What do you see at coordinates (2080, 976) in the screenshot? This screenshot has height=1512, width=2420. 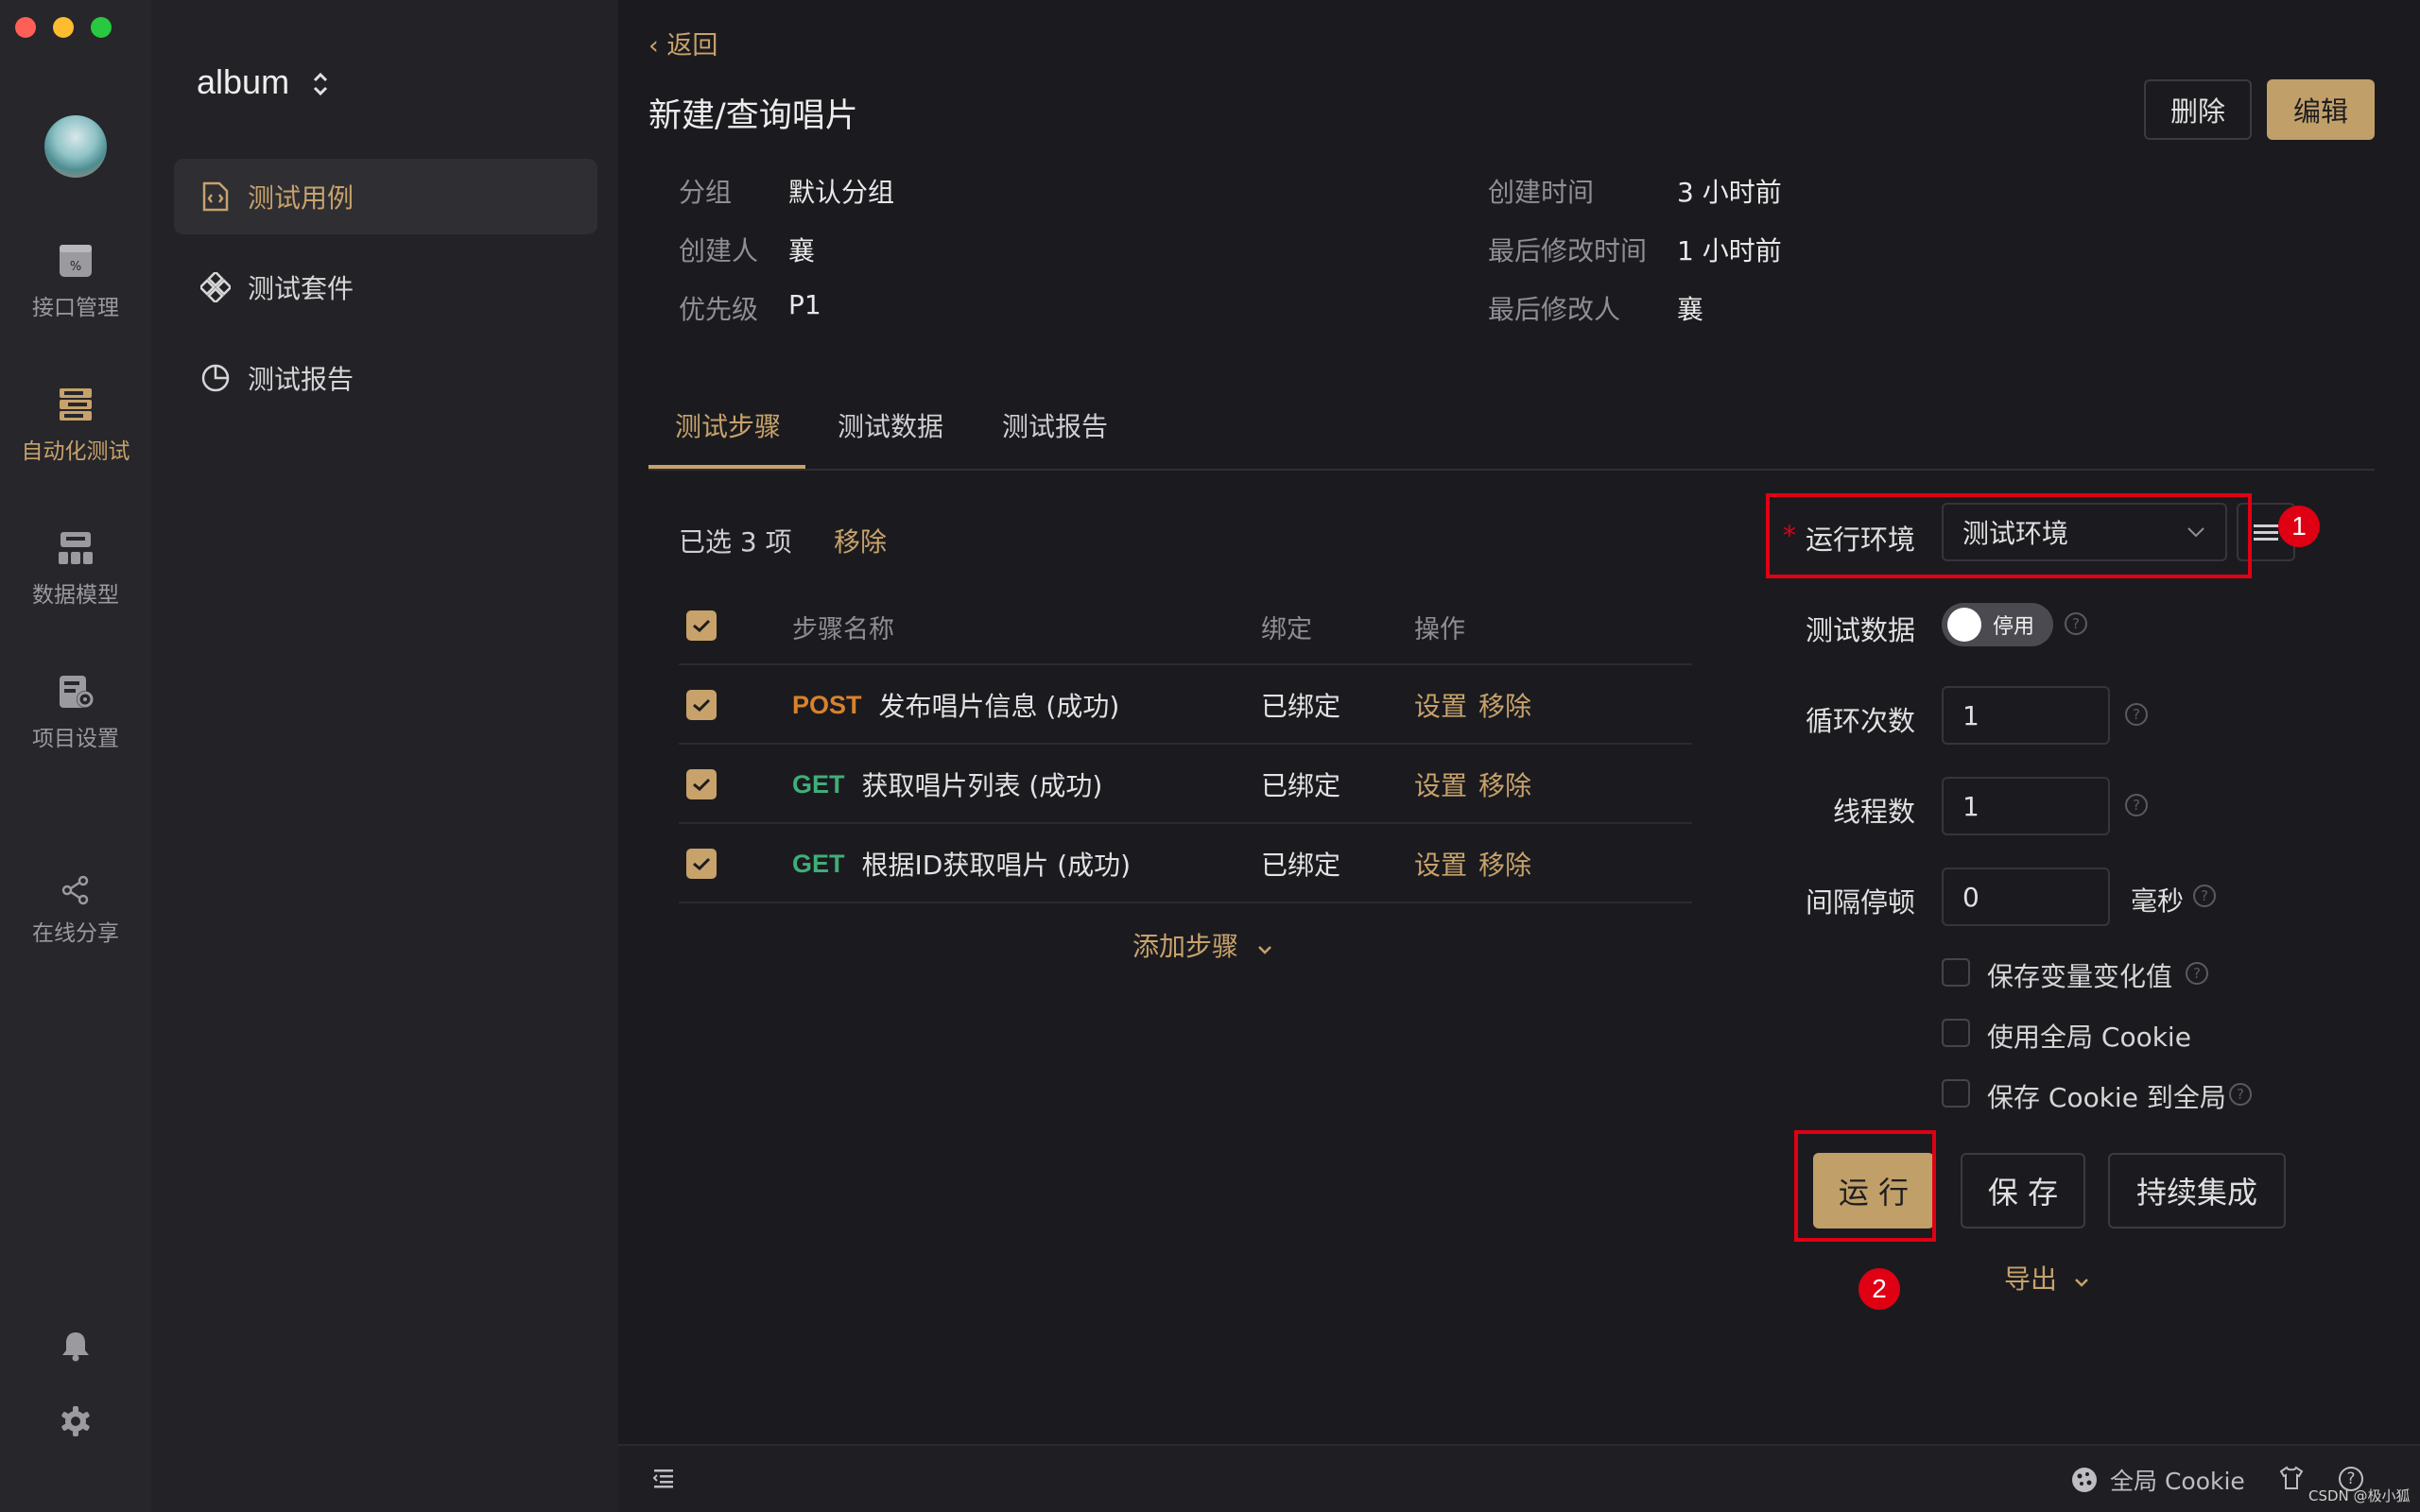 I see `save-vars-label: 保存变量变化值` at bounding box center [2080, 976].